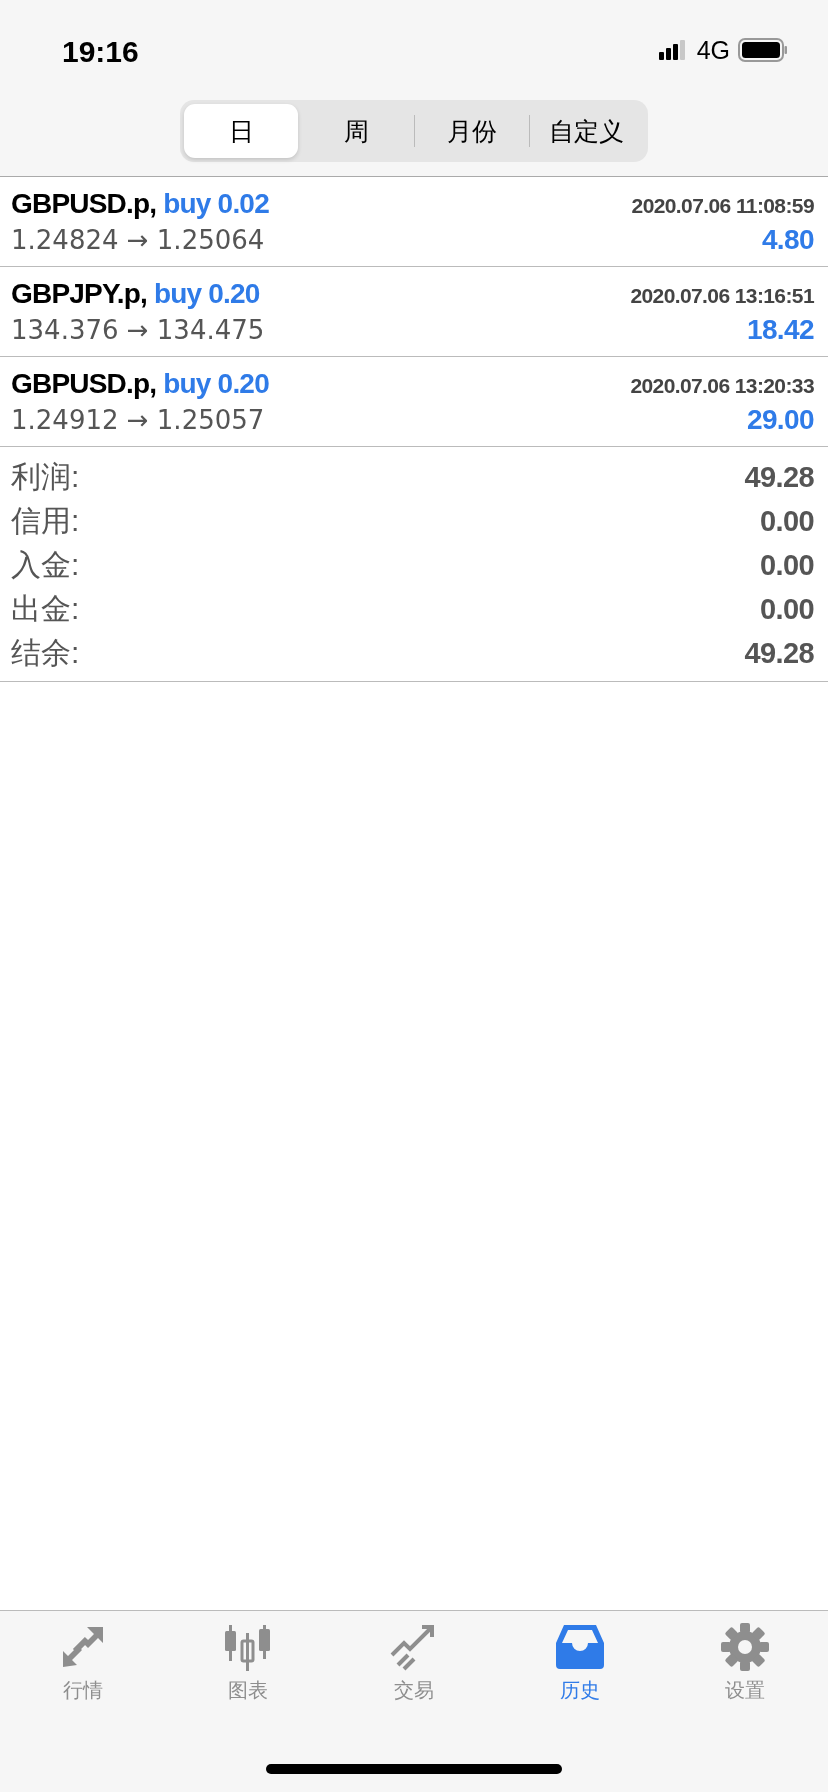 The width and height of the screenshot is (828, 1792). Describe the element at coordinates (471, 131) in the screenshot. I see `period-tab: 月份` at that location.